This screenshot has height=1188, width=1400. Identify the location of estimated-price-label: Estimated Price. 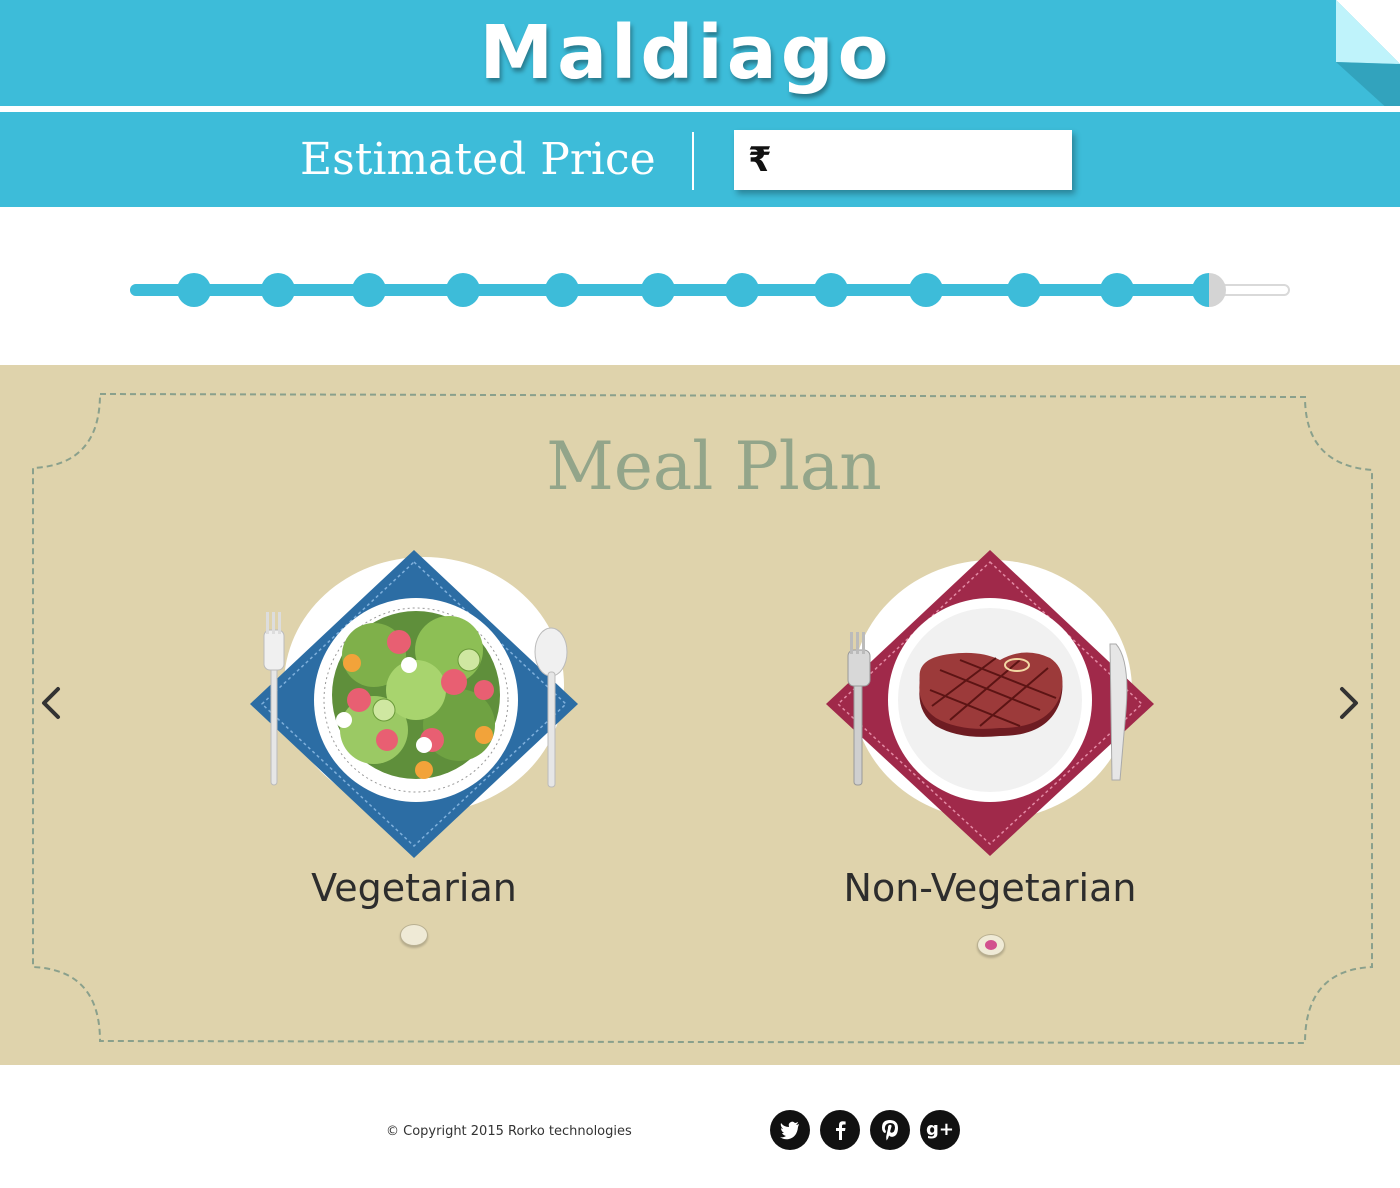
(478, 159).